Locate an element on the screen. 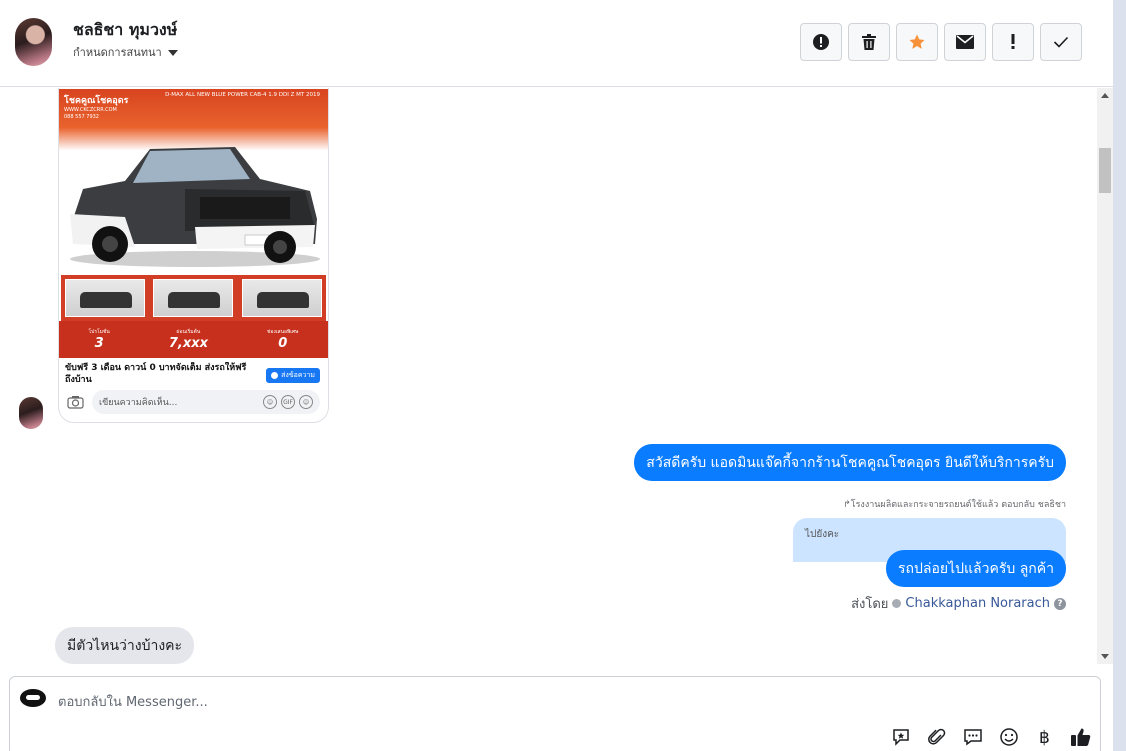  delete-button is located at coordinates (869, 42).